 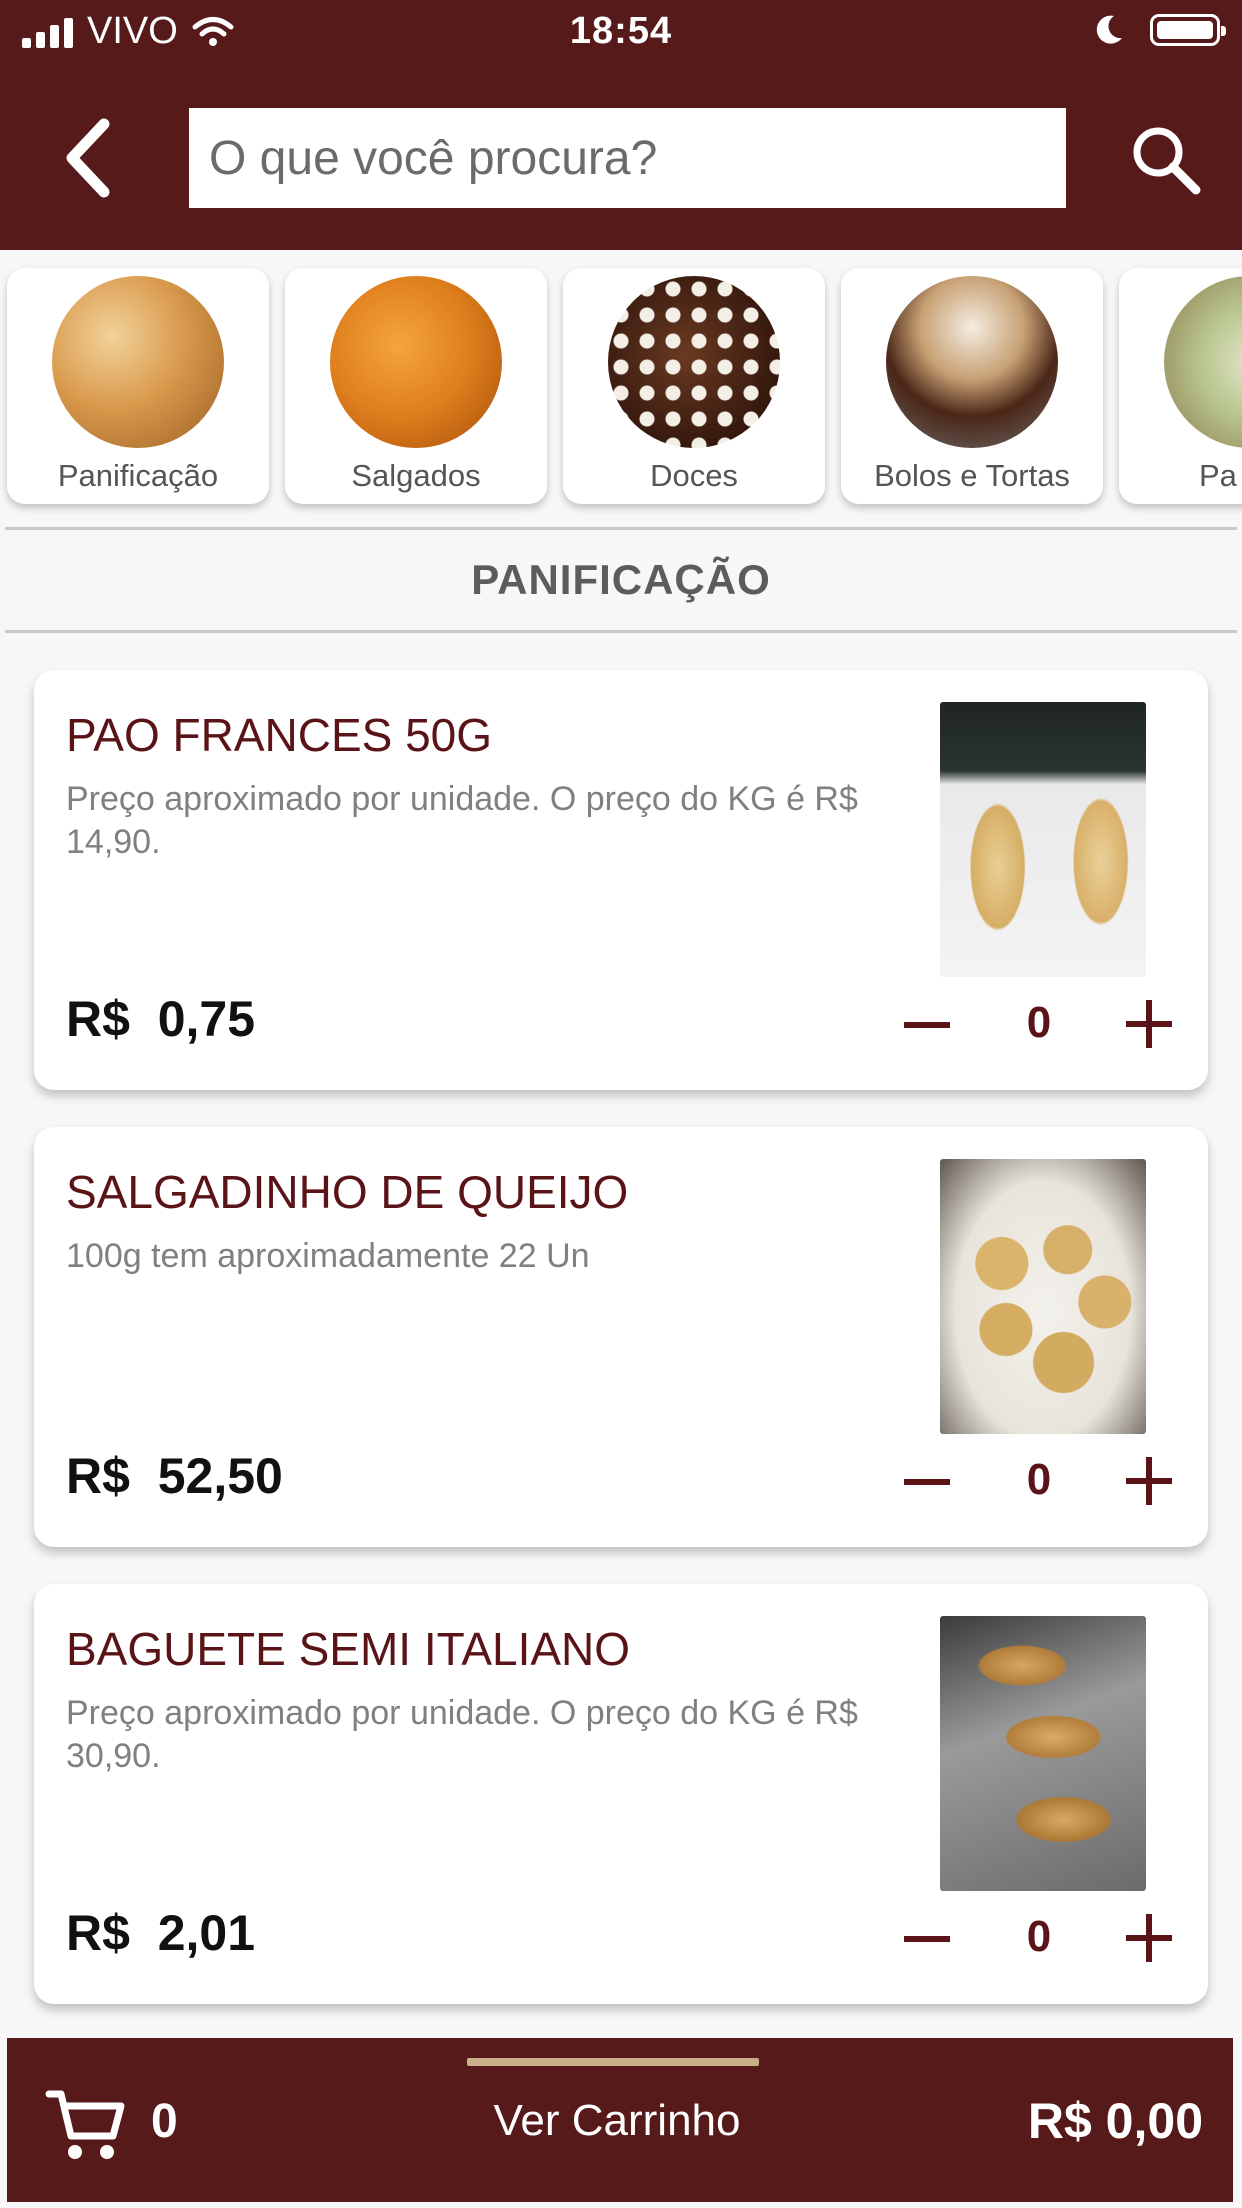 What do you see at coordinates (1218, 475) in the screenshot?
I see `category-label: Pa` at bounding box center [1218, 475].